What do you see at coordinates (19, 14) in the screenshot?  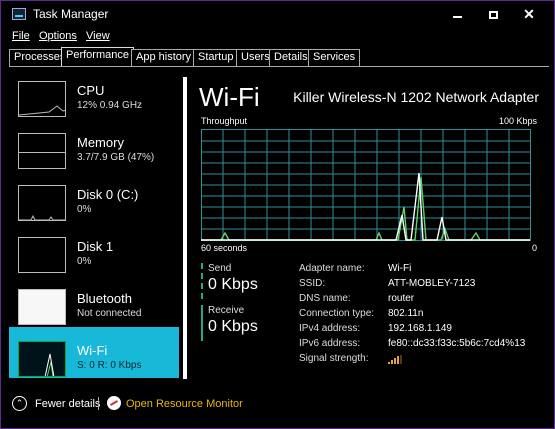 I see `task-manager-icon` at bounding box center [19, 14].